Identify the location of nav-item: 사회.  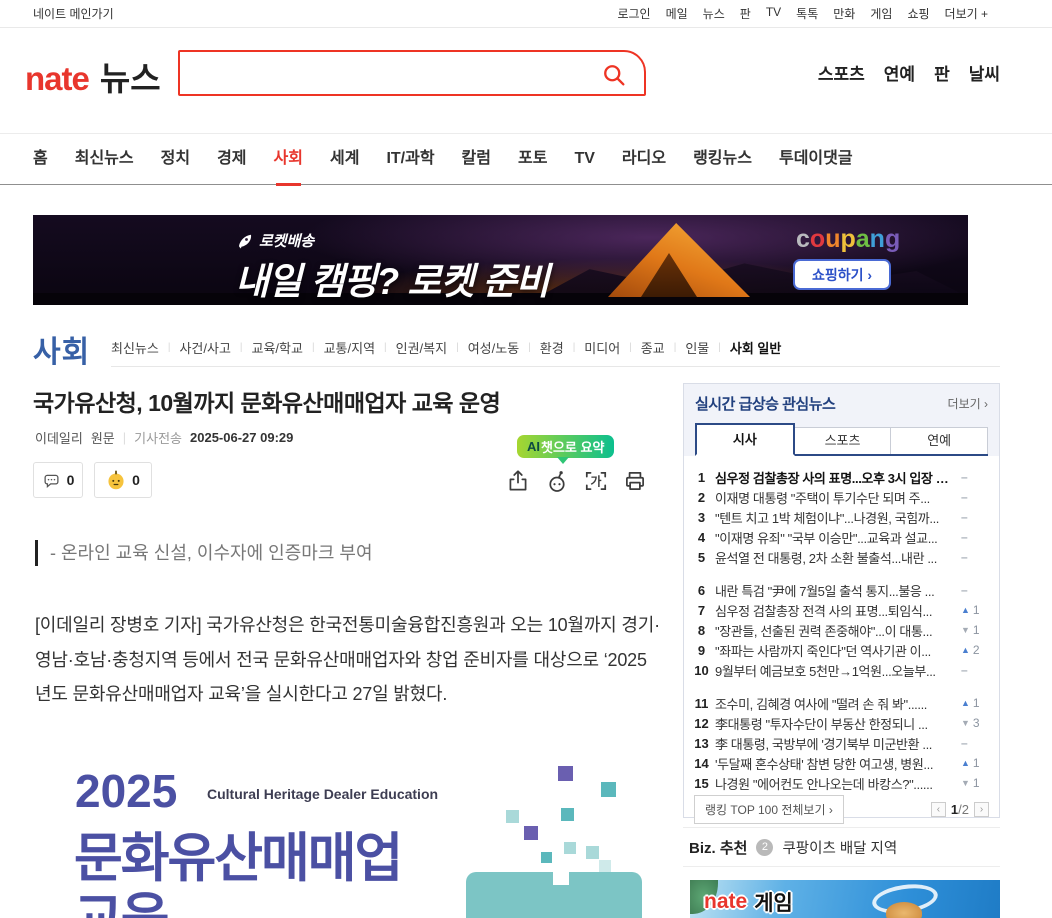
(288, 159).